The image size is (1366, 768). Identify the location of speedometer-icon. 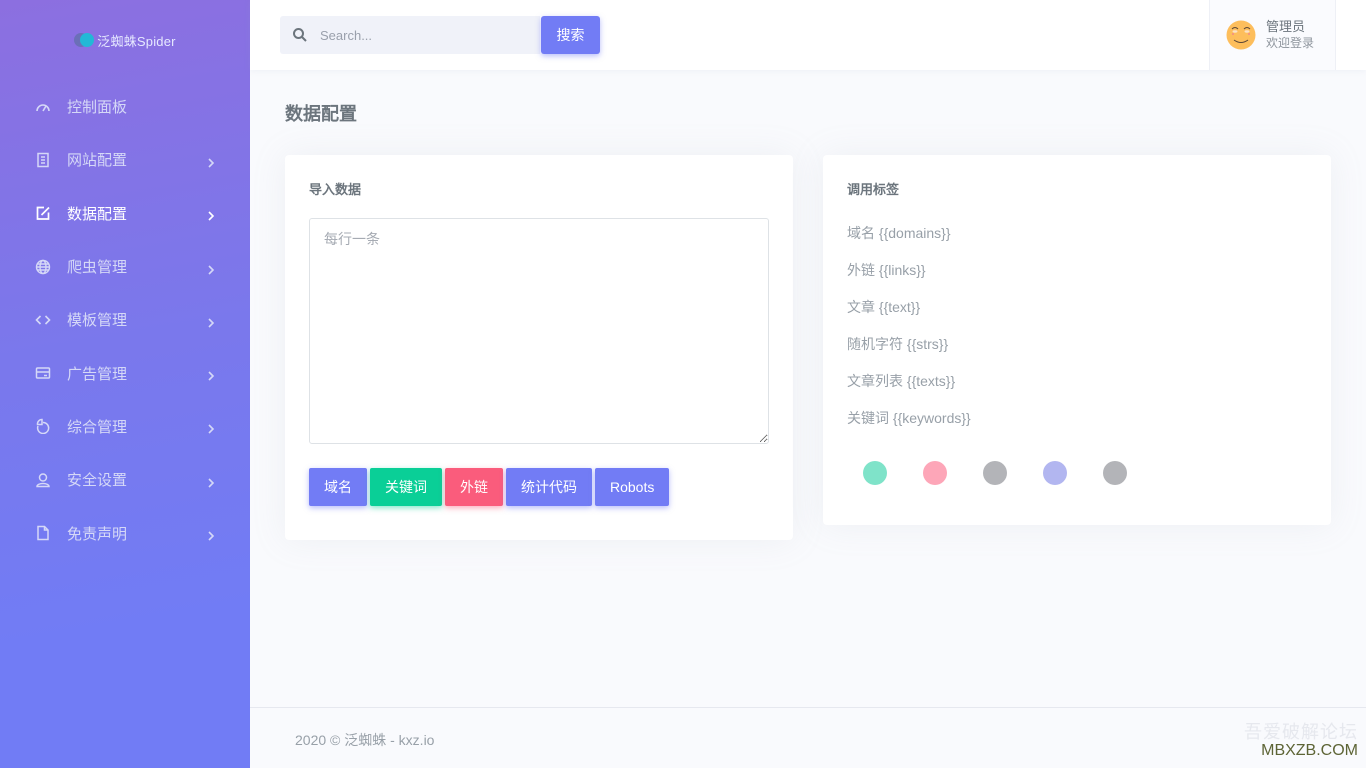
(43, 107).